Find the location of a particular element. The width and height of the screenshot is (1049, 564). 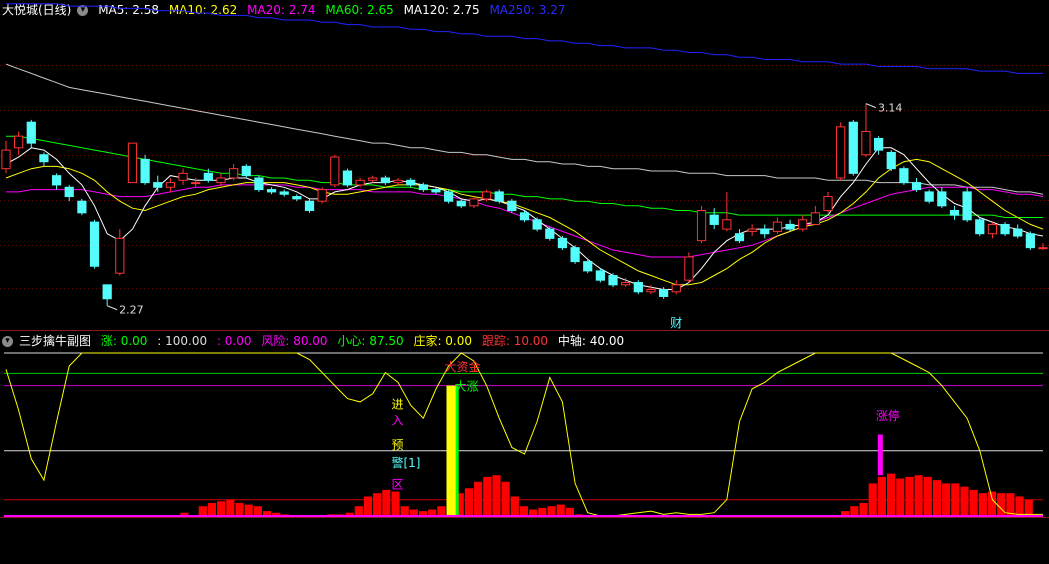

rise-signal-label: 大涨 is located at coordinates (467, 385).